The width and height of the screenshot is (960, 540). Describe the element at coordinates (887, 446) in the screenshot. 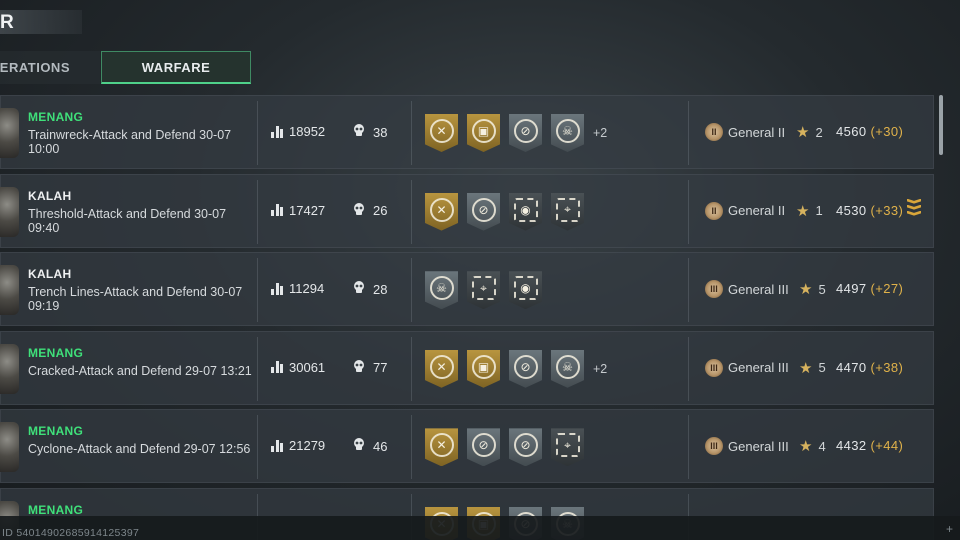

I see `sr-delta: (+44)` at that location.